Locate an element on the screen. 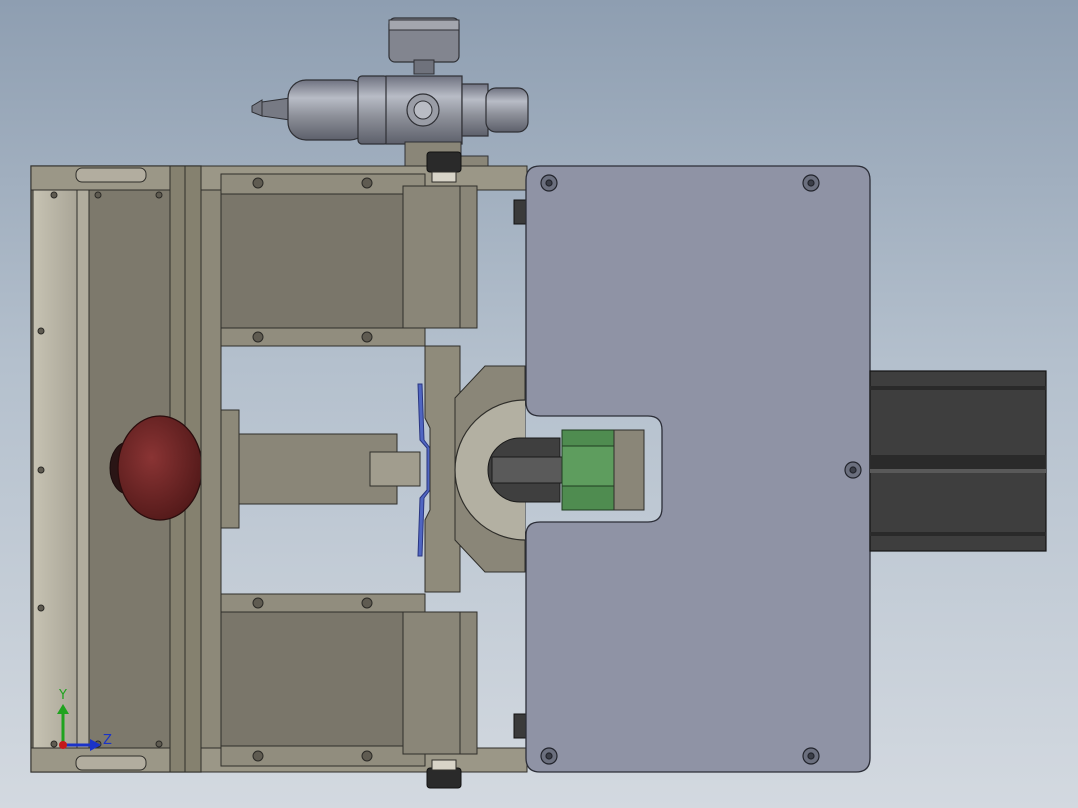 Image resolution: width=1078 pixels, height=808 pixels. x-axis-origin is located at coordinates (63, 745).